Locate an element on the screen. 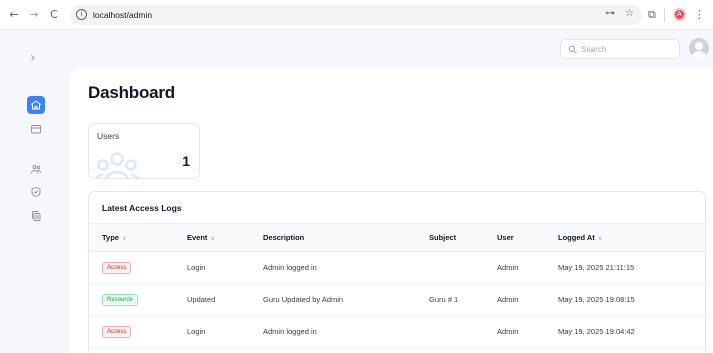 The image size is (713, 353). back-icon: ← is located at coordinates (14, 15).